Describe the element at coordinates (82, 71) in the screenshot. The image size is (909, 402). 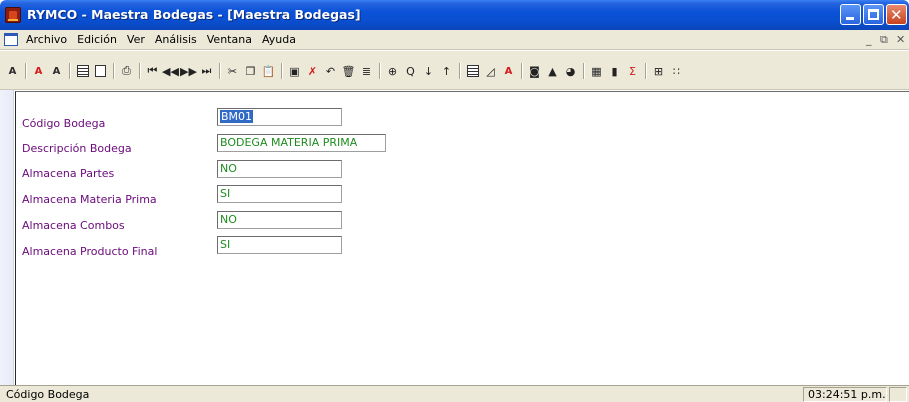
I see `grid-icon` at that location.